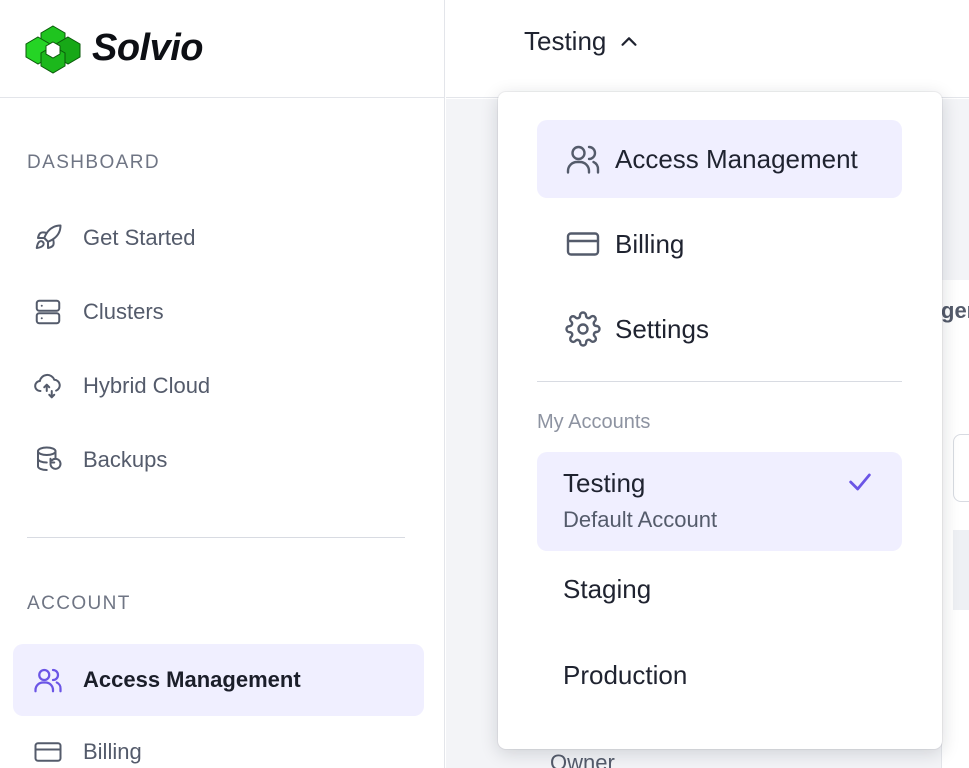 The image size is (969, 768). I want to click on sidebar-item-label: Hybrid Cloud, so click(147, 385).